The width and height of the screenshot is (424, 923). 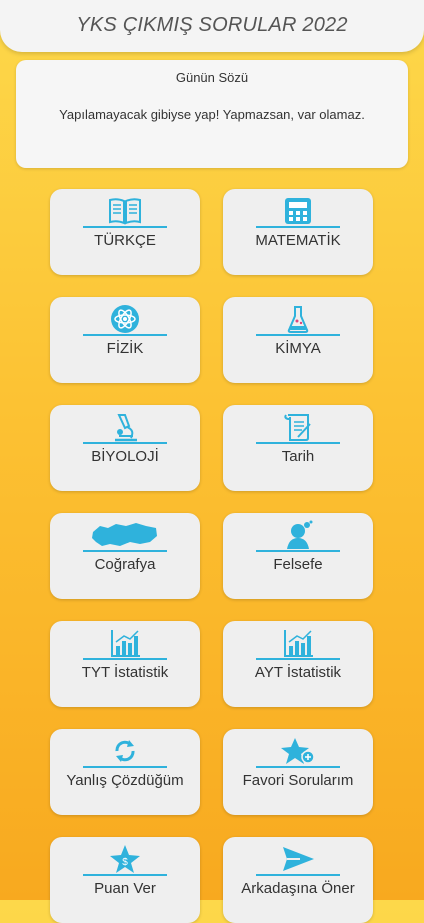 I want to click on felsefe-button: Felsefe, so click(x=298, y=556).